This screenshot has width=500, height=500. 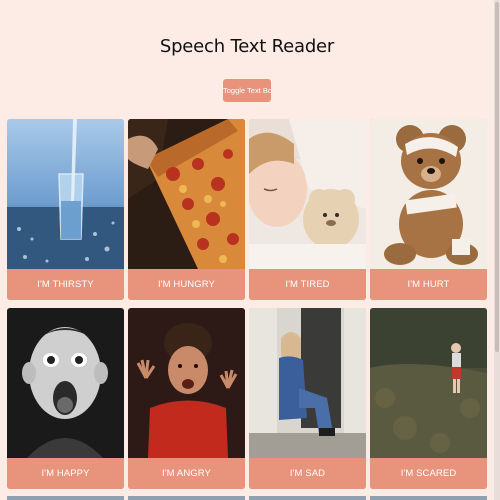 What do you see at coordinates (428, 383) in the screenshot?
I see `scared-child-in-woods-image` at bounding box center [428, 383].